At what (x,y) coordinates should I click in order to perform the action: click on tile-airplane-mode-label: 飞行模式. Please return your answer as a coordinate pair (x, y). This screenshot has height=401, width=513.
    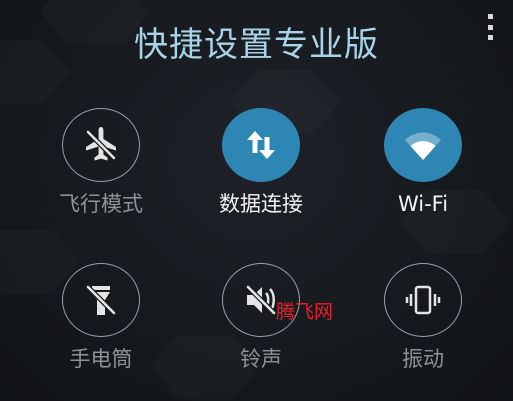
    Looking at the image, I should click on (101, 204).